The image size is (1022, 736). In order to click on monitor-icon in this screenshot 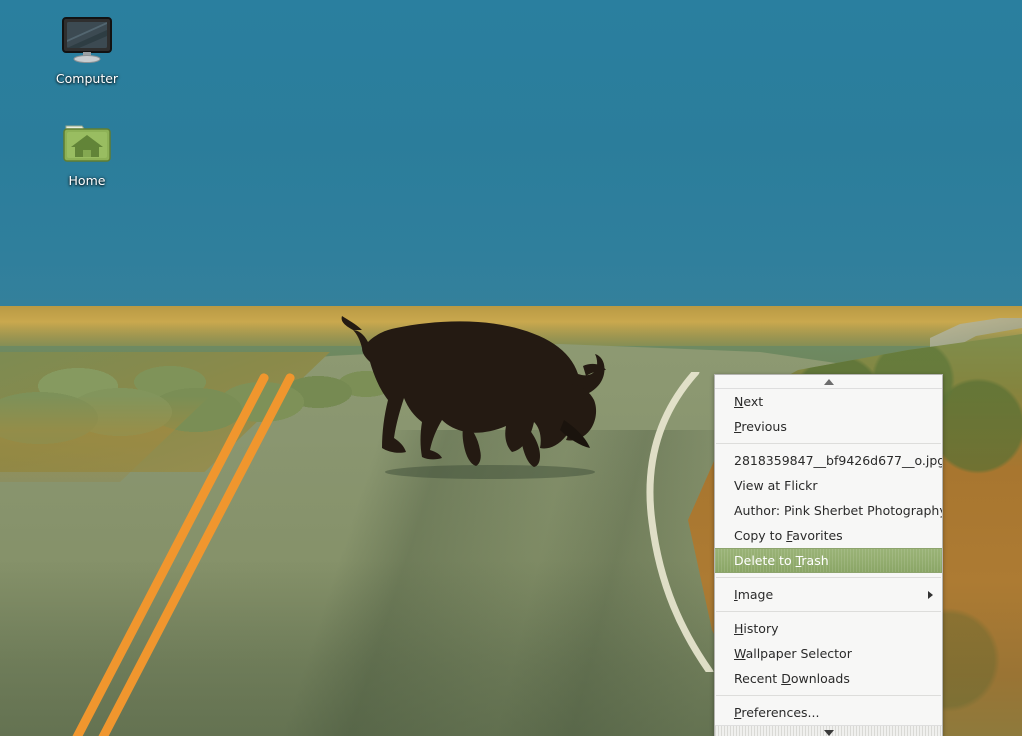, I will do `click(87, 42)`.